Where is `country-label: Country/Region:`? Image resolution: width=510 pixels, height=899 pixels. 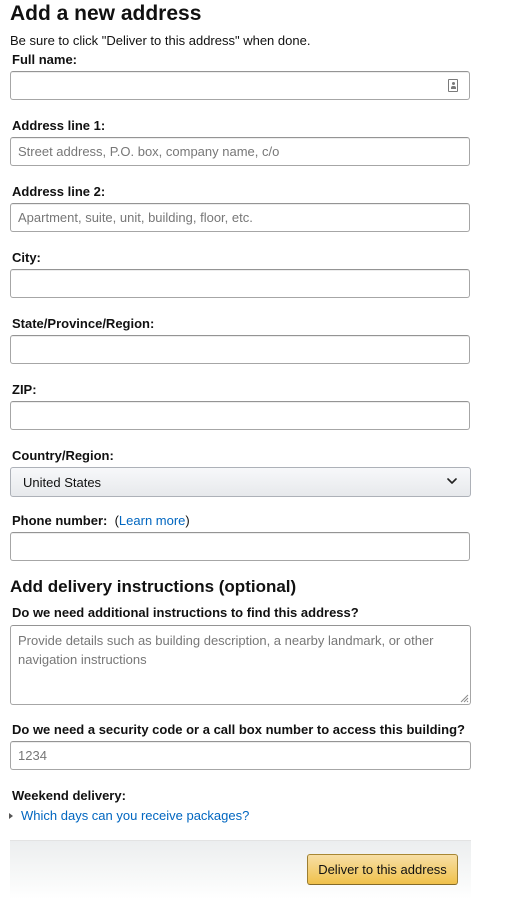 country-label: Country/Region: is located at coordinates (63, 455).